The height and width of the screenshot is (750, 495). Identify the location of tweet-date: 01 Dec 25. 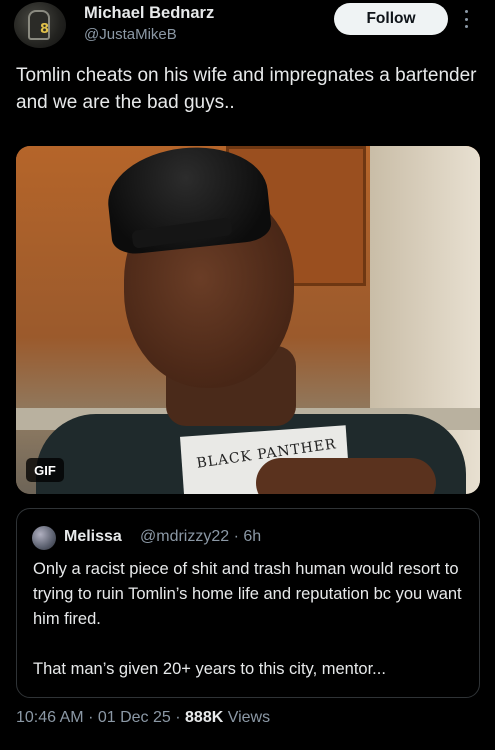
(134, 717).